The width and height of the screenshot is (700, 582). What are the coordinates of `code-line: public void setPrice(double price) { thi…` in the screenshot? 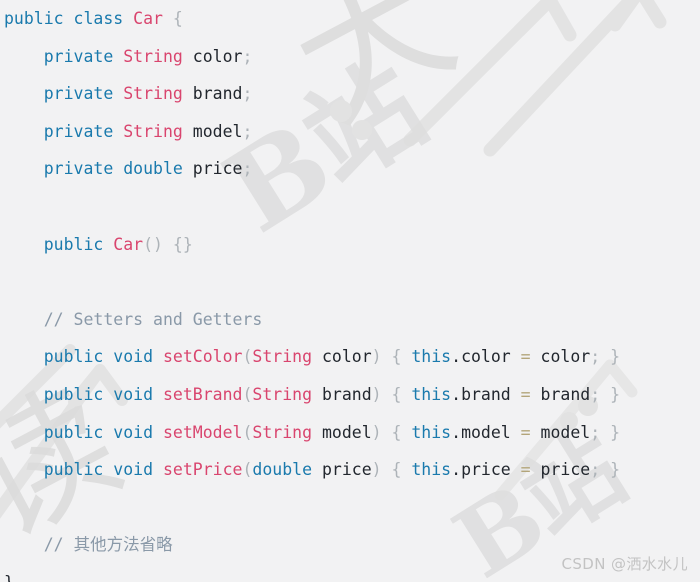 It's located at (350, 470).